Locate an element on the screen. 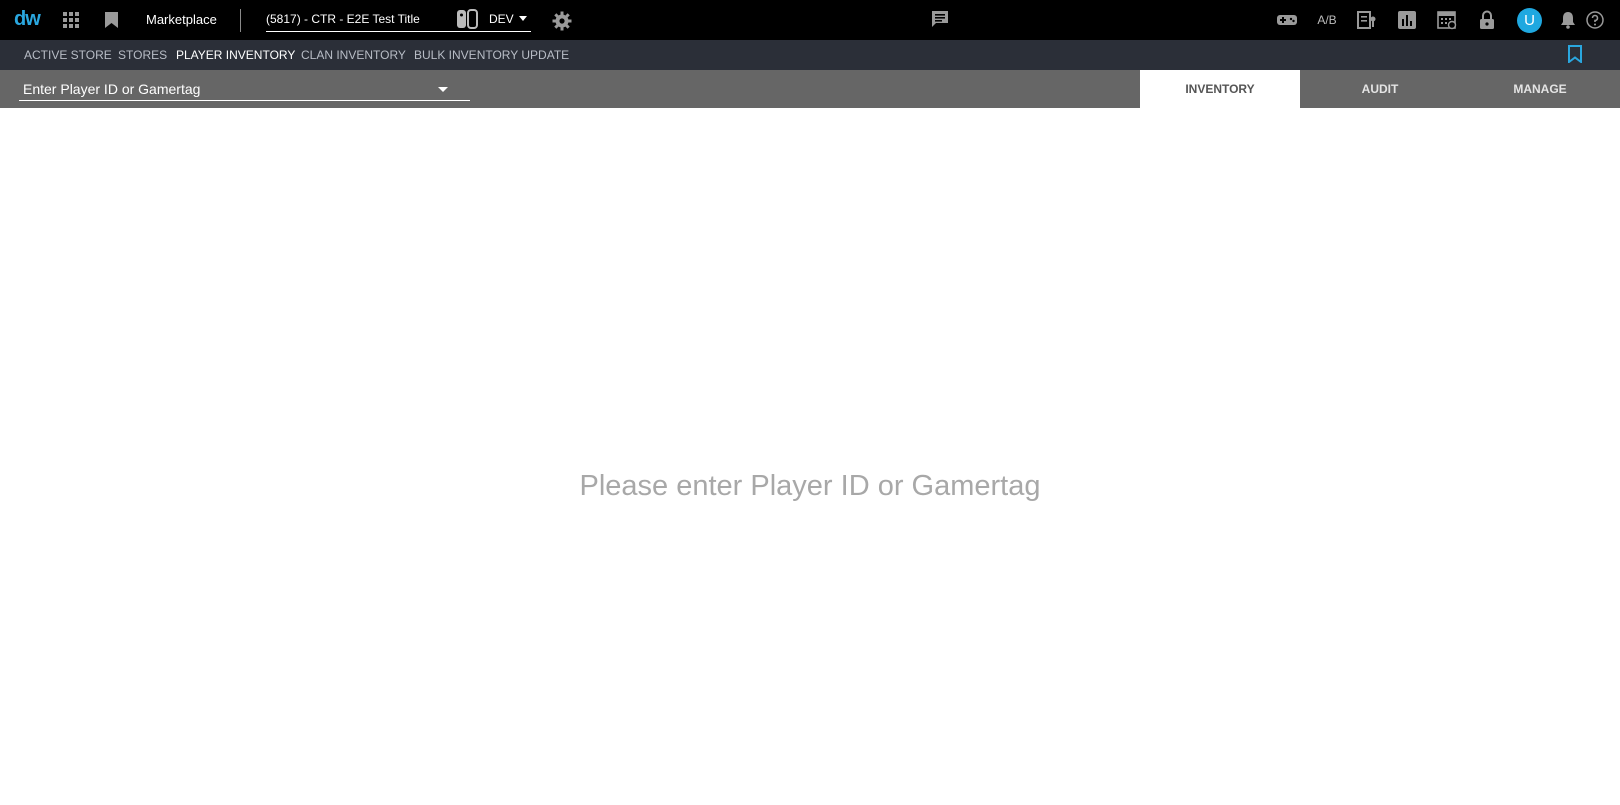 The height and width of the screenshot is (805, 1620). ab-test-icon: A/B is located at coordinates (1327, 20).